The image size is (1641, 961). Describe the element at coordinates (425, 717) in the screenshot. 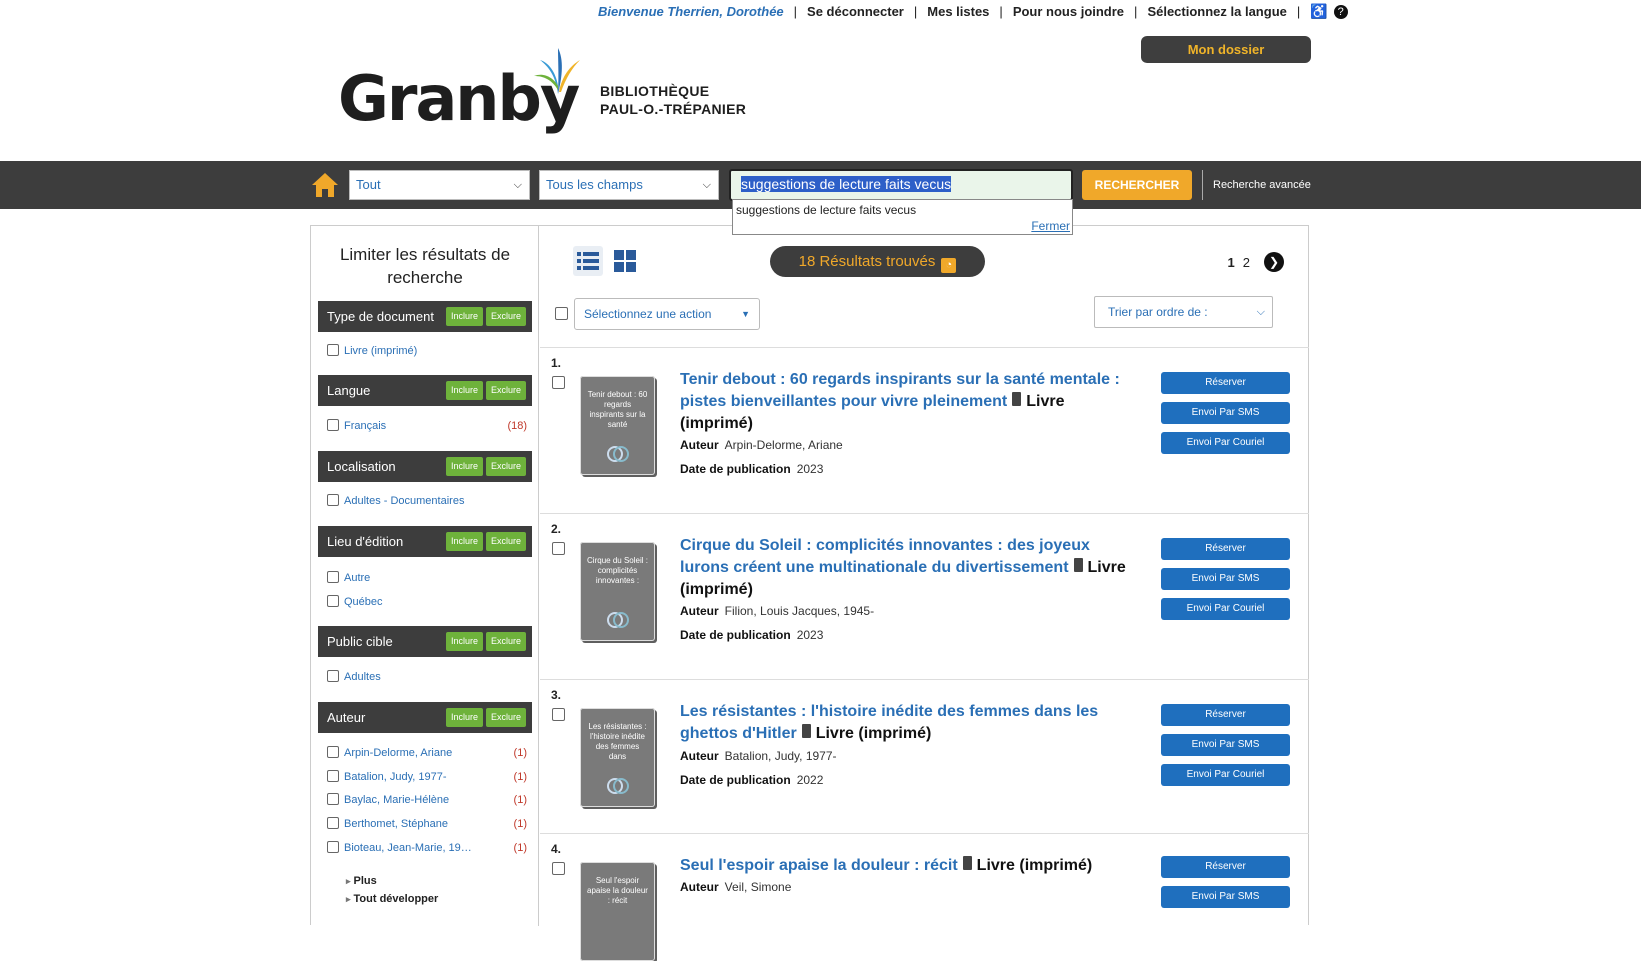

I see `facet-header-author: Auteur Inclure Exclure` at that location.